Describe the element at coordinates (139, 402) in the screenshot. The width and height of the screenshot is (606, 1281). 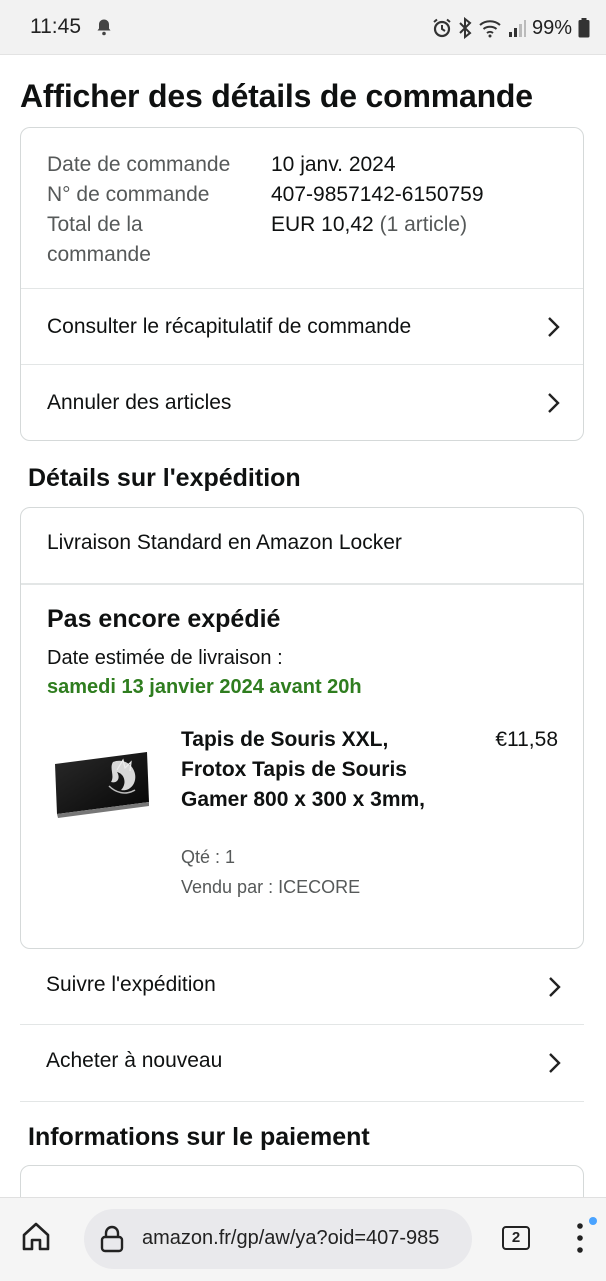
I see `cancel-items-label: Annuler des articles` at that location.